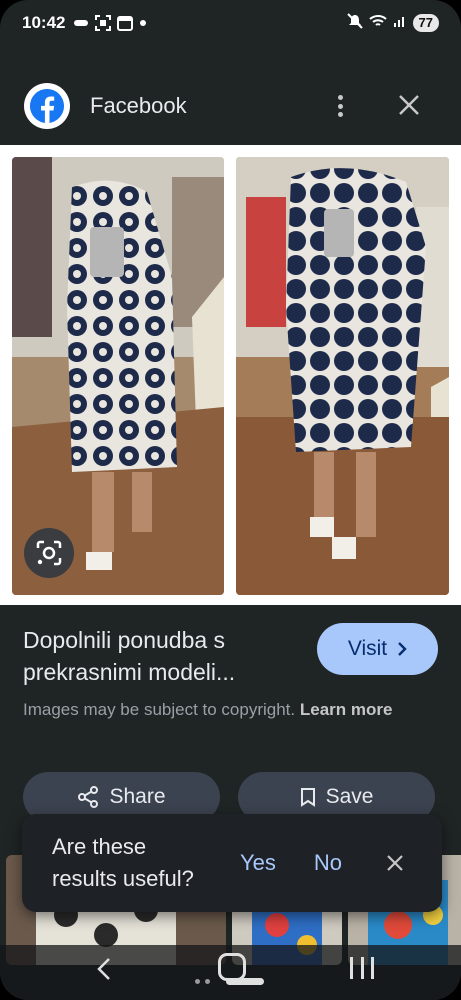 Image resolution: width=461 pixels, height=1000 pixels. What do you see at coordinates (340, 106) in the screenshot?
I see `more-options-icon` at bounding box center [340, 106].